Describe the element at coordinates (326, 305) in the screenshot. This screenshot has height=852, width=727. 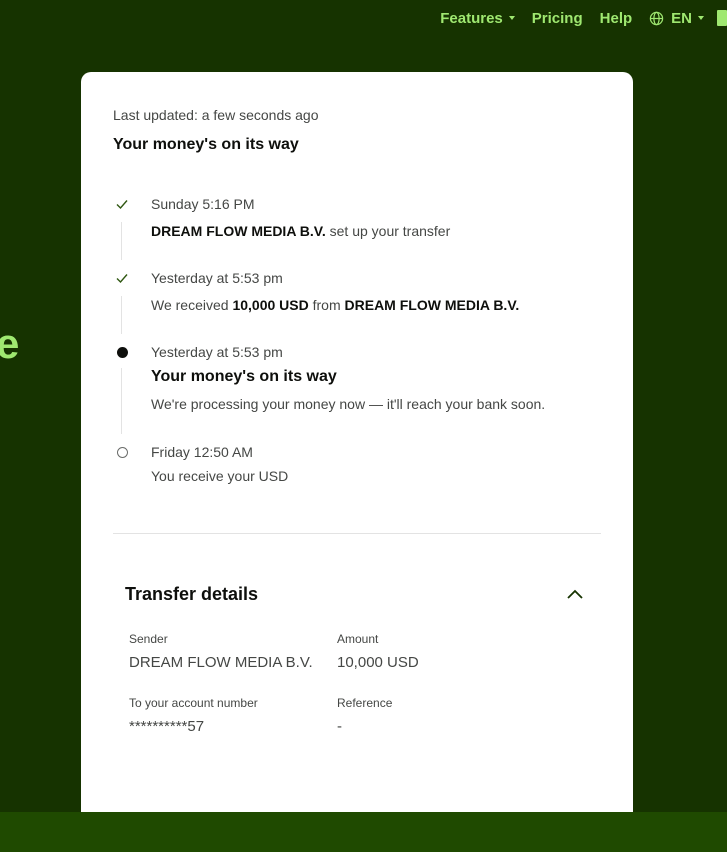
I see `desc-text: from` at that location.